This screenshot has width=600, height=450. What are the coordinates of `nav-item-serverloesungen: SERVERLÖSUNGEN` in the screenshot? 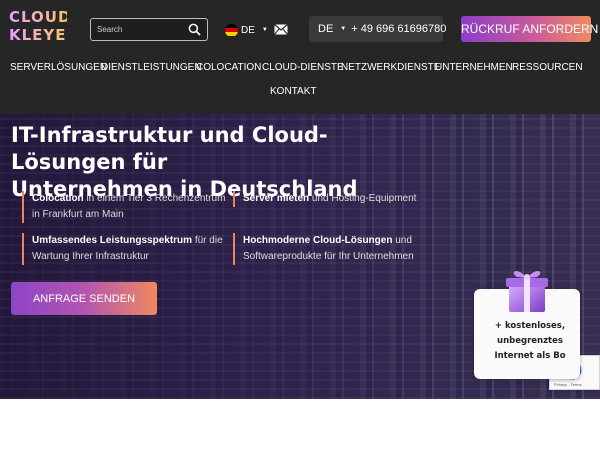 It's located at (58, 67).